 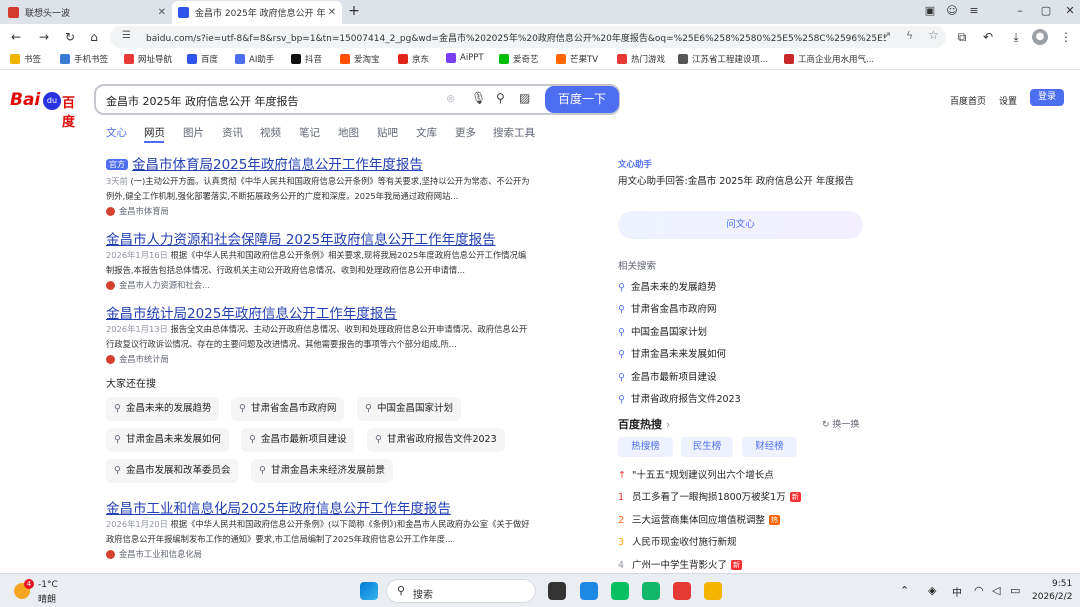 I want to click on download-icon: ⤓, so click(x=1016, y=37).